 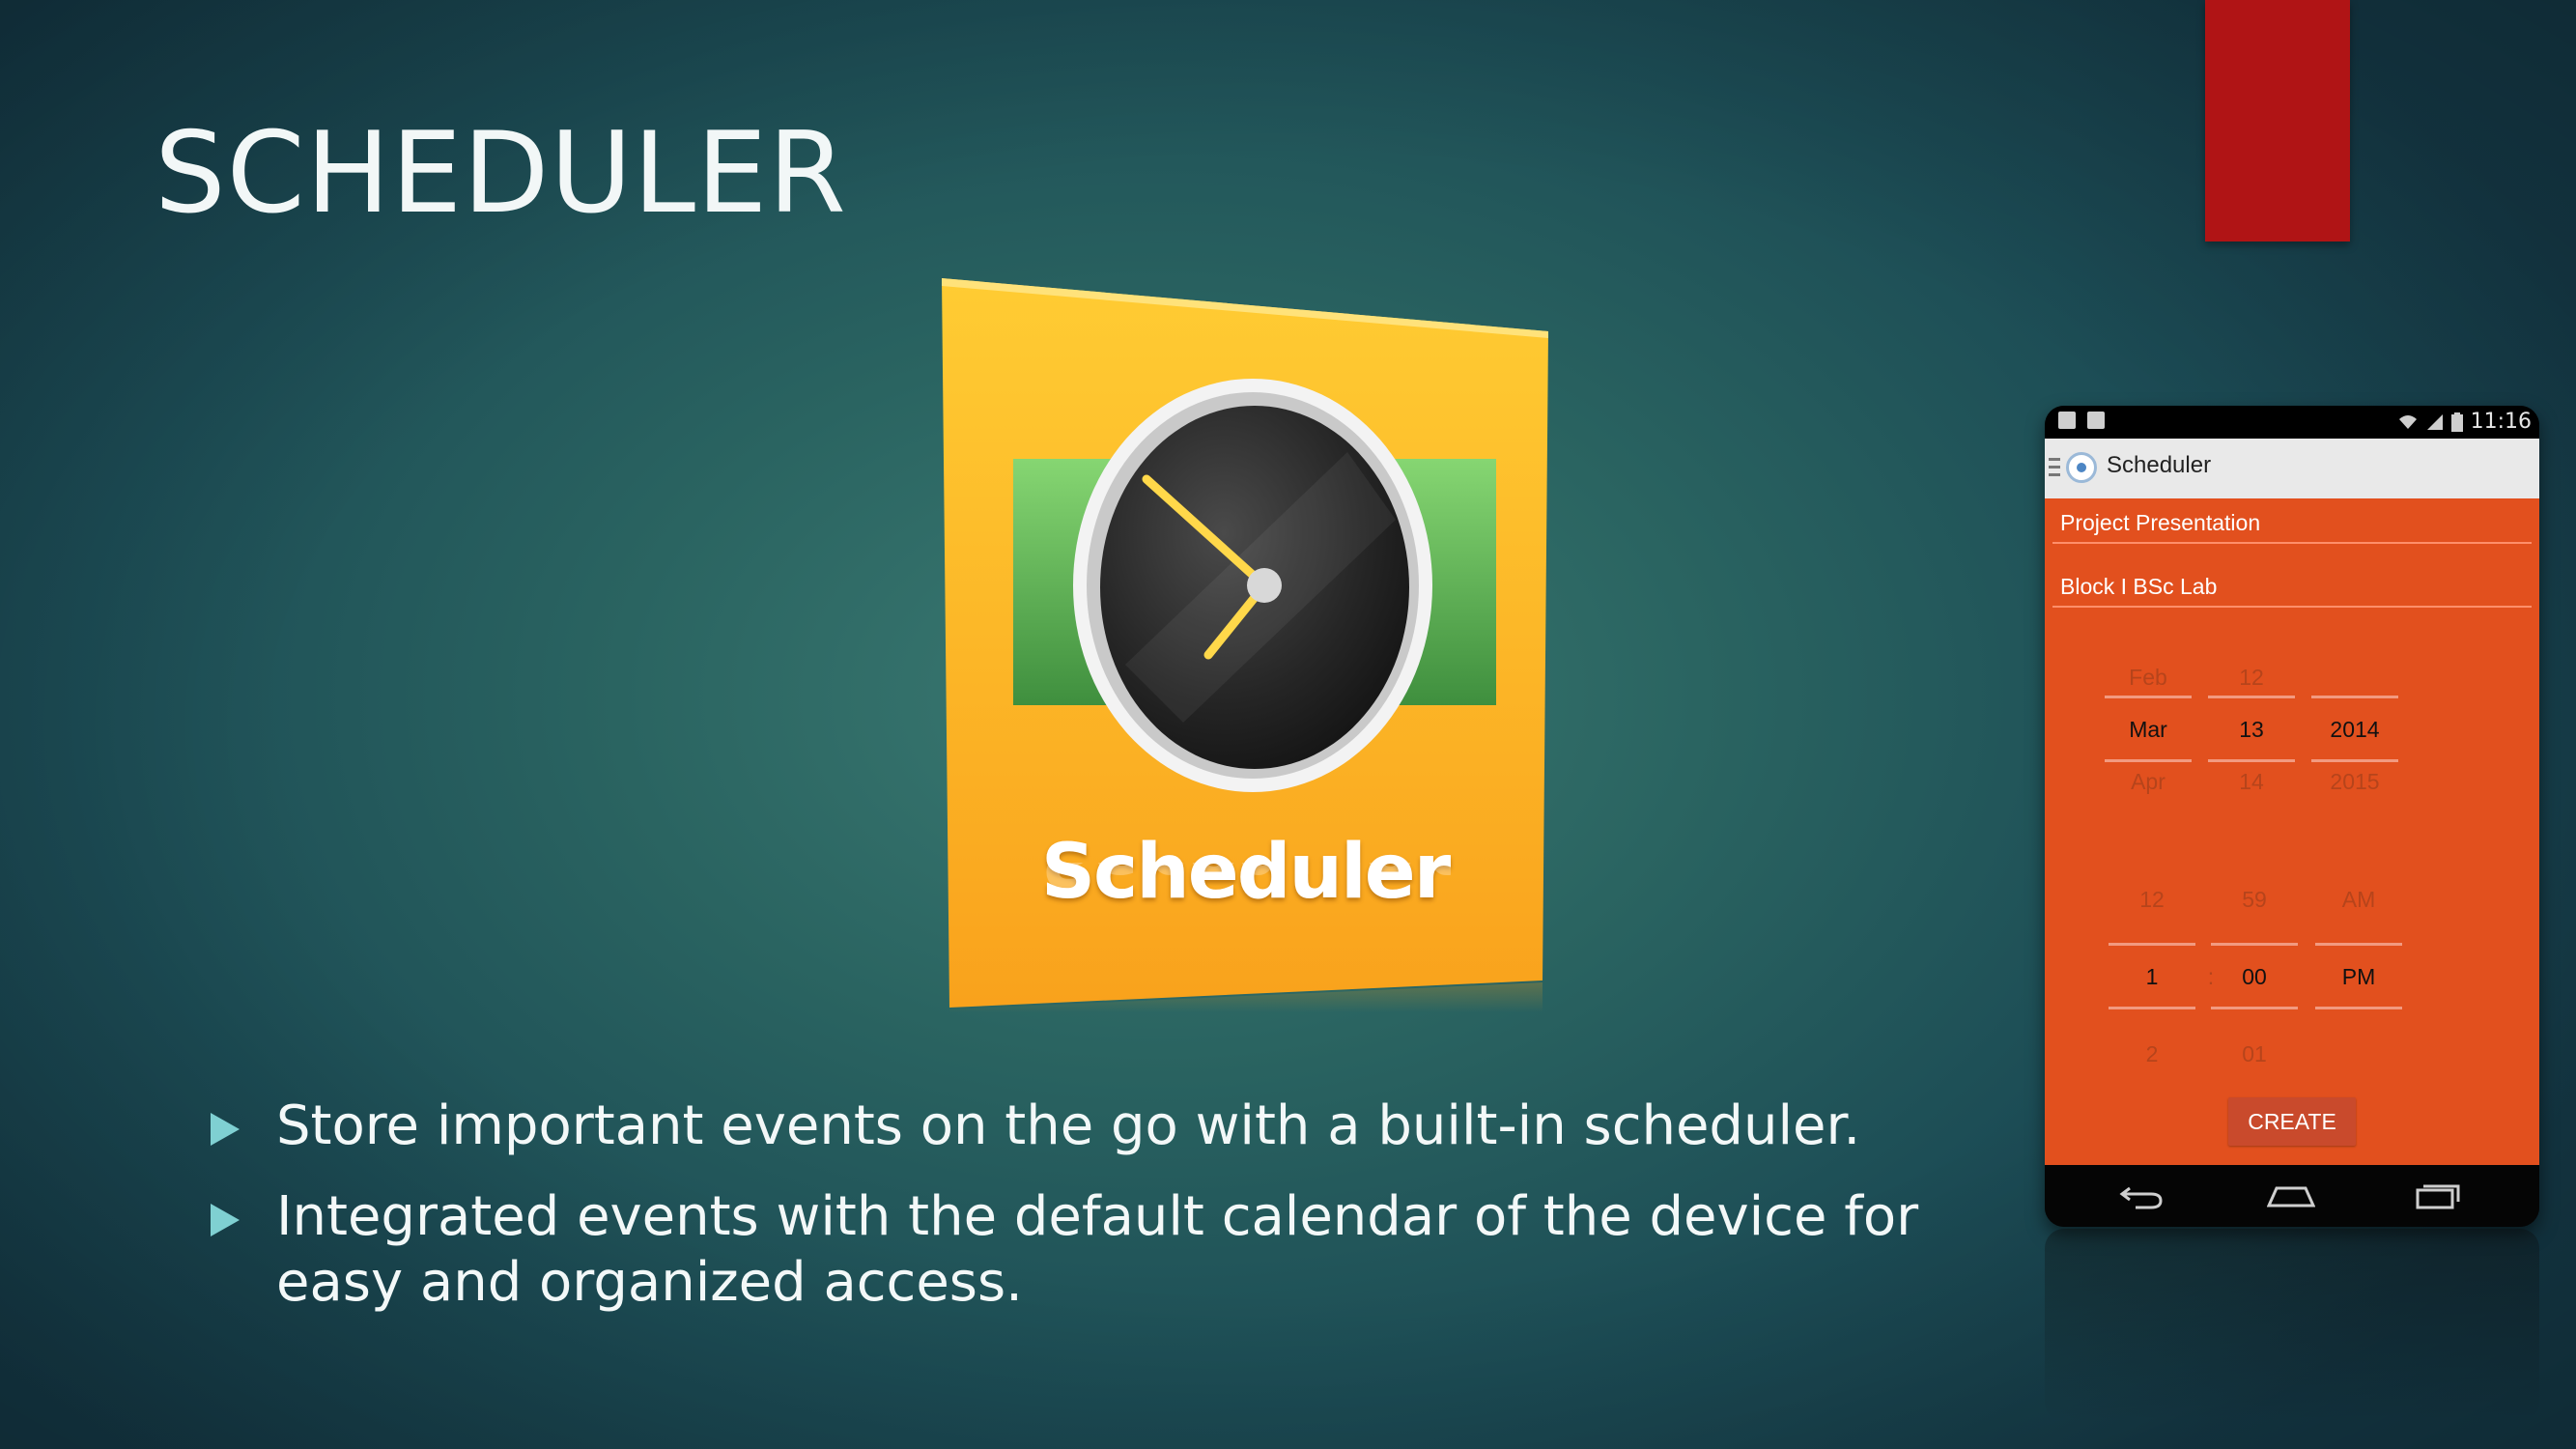 I want to click on nav-bar, so click(x=2292, y=1196).